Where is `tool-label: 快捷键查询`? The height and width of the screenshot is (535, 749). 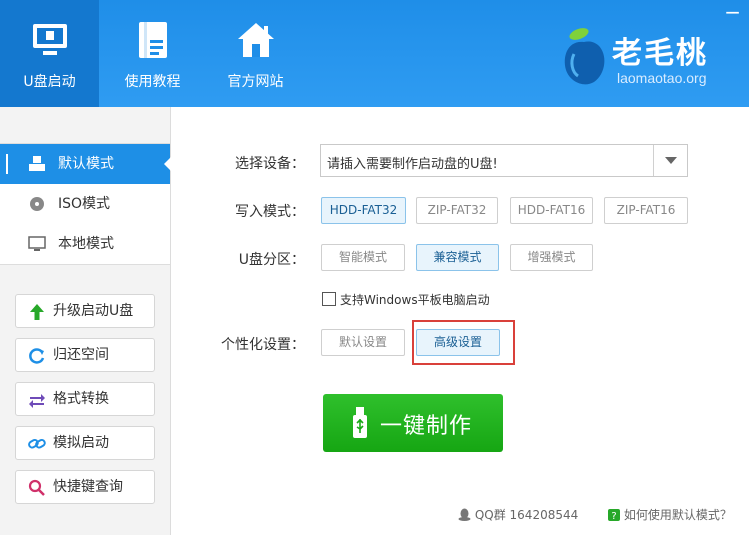
tool-label: 快捷键查询 is located at coordinates (88, 487).